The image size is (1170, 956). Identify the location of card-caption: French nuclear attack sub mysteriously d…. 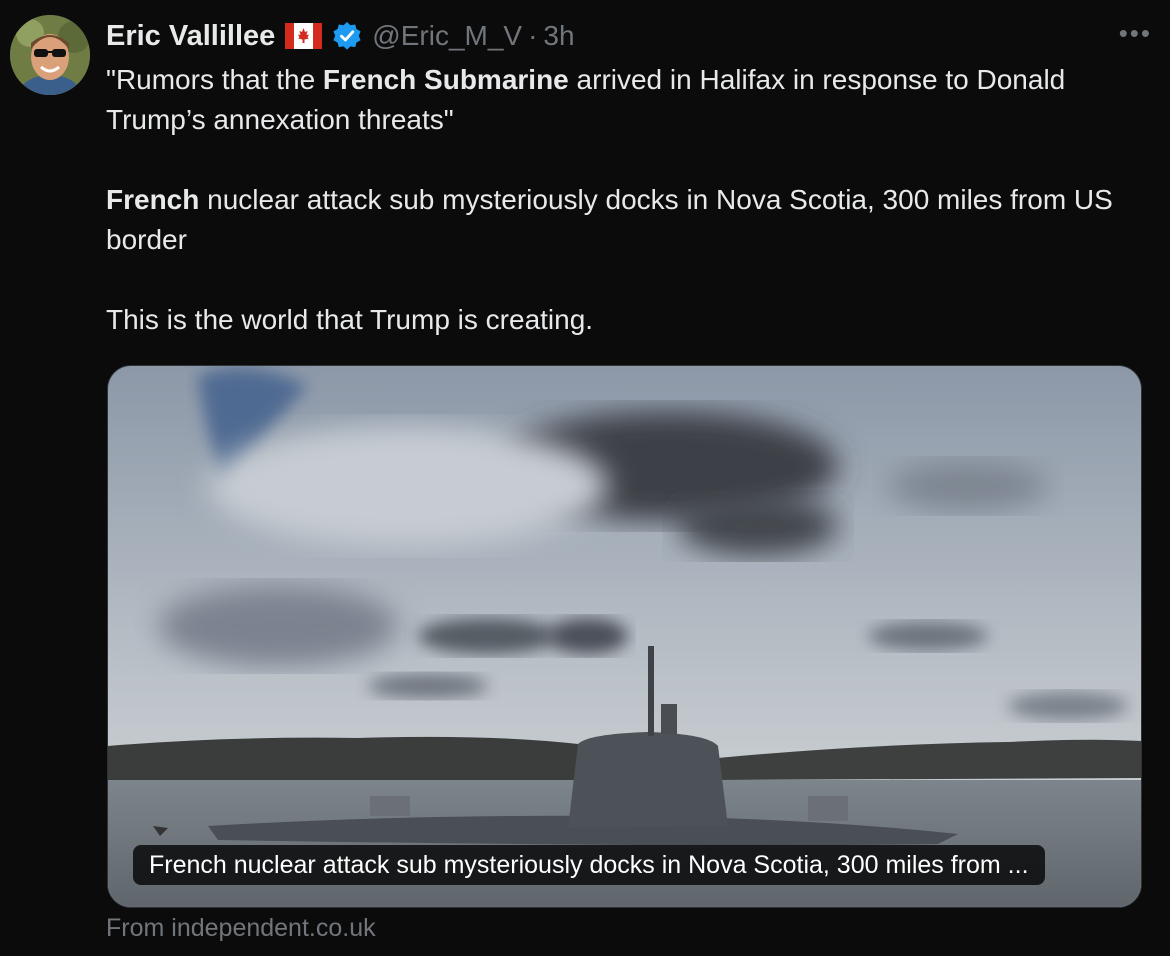
(589, 865).